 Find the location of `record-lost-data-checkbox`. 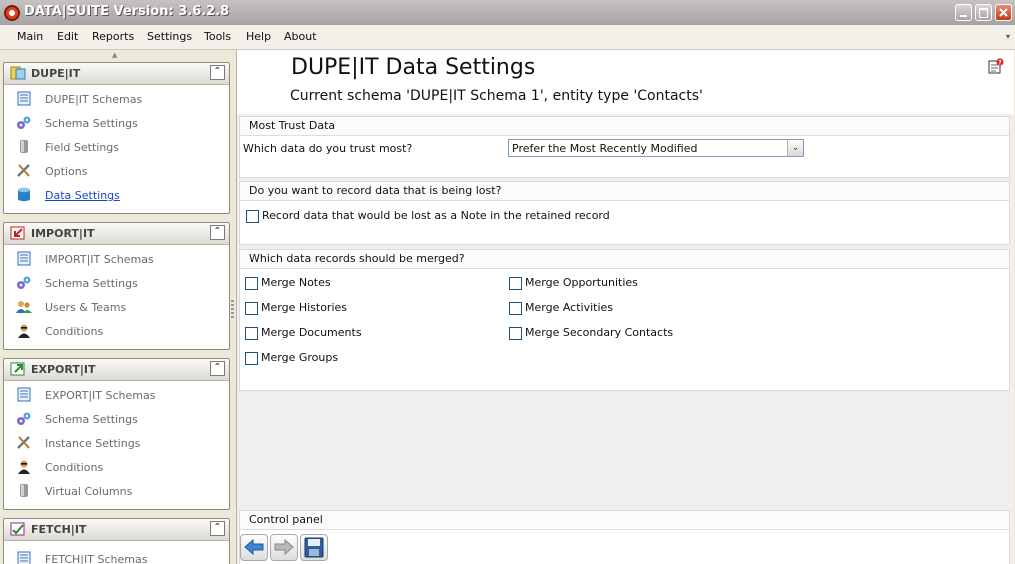

record-lost-data-checkbox is located at coordinates (252, 216).